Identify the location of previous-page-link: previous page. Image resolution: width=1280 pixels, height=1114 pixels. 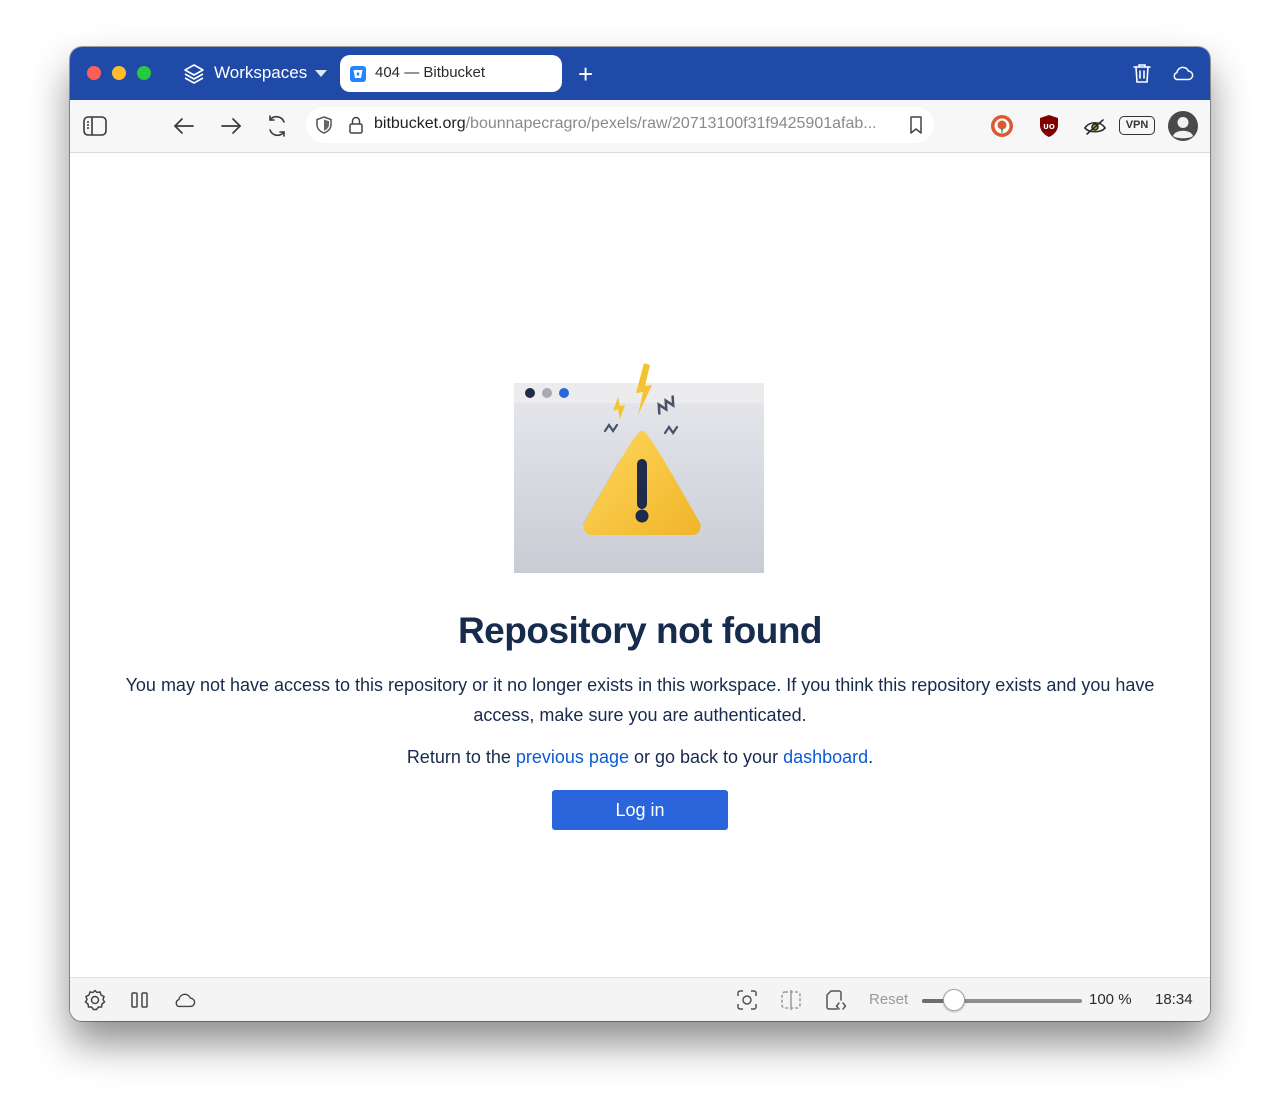
(572, 757).